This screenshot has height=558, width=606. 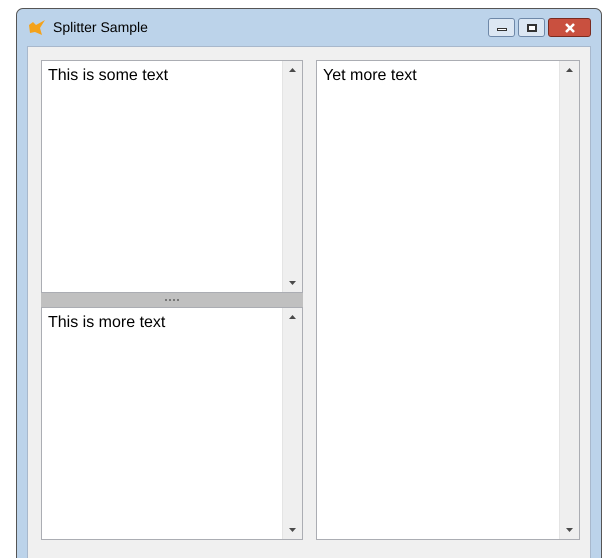 I want to click on restore-icon, so click(x=531, y=28).